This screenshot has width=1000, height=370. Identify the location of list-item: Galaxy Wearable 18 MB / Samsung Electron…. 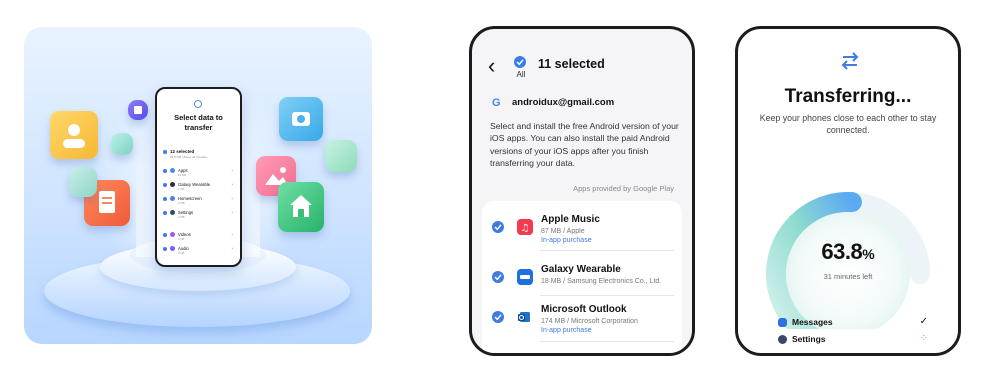
(582, 277).